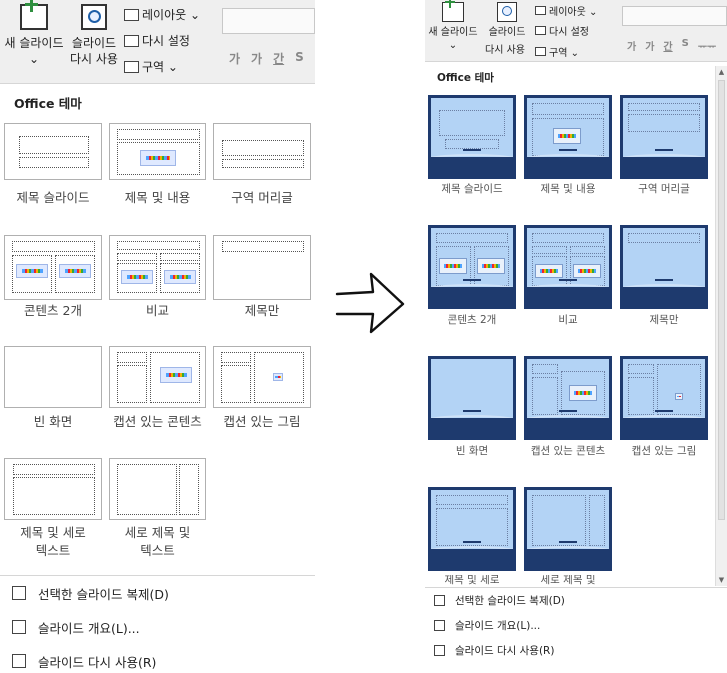  Describe the element at coordinates (707, 45) in the screenshot. I see `strikethrough-button: ᅲᅲ` at that location.